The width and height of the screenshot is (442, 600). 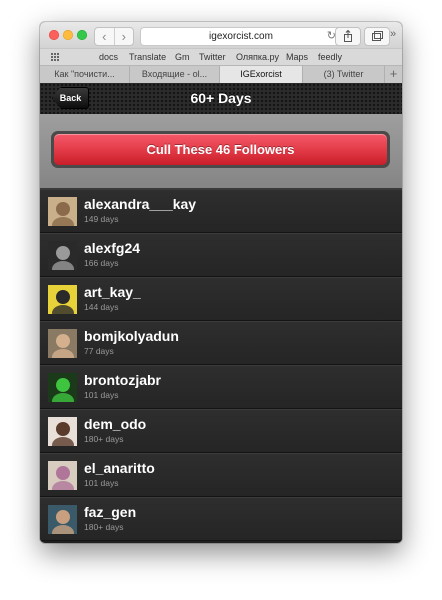 What do you see at coordinates (261, 74) in the screenshot?
I see `tab-igexorcist: IGExorcist` at bounding box center [261, 74].